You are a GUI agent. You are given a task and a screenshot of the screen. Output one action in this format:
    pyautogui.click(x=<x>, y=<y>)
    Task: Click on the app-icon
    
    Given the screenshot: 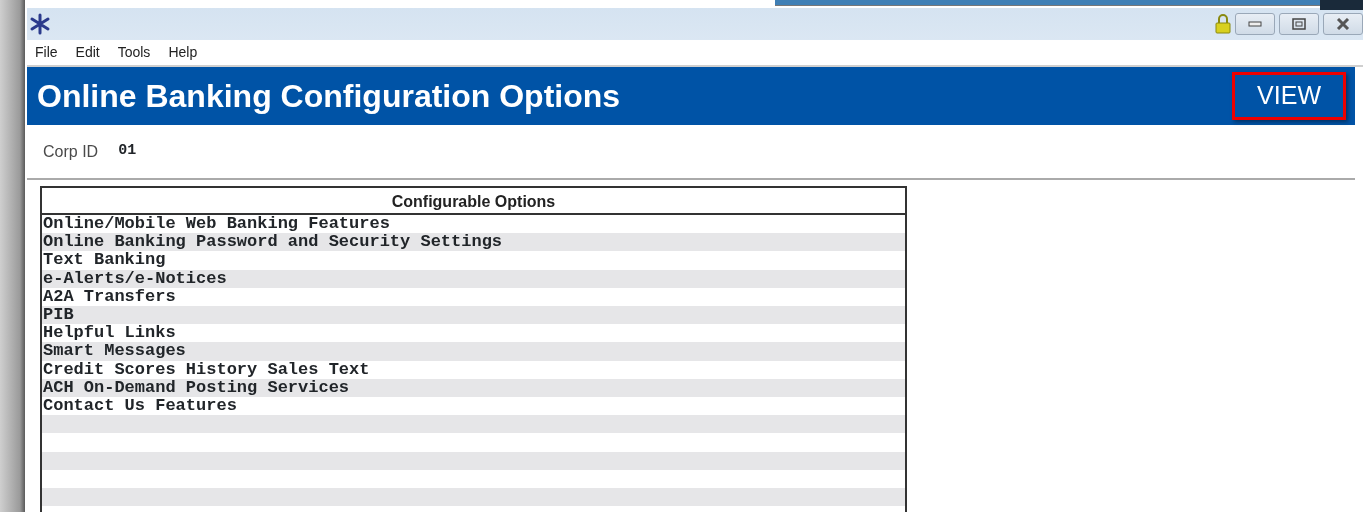 What is the action you would take?
    pyautogui.click(x=40, y=24)
    